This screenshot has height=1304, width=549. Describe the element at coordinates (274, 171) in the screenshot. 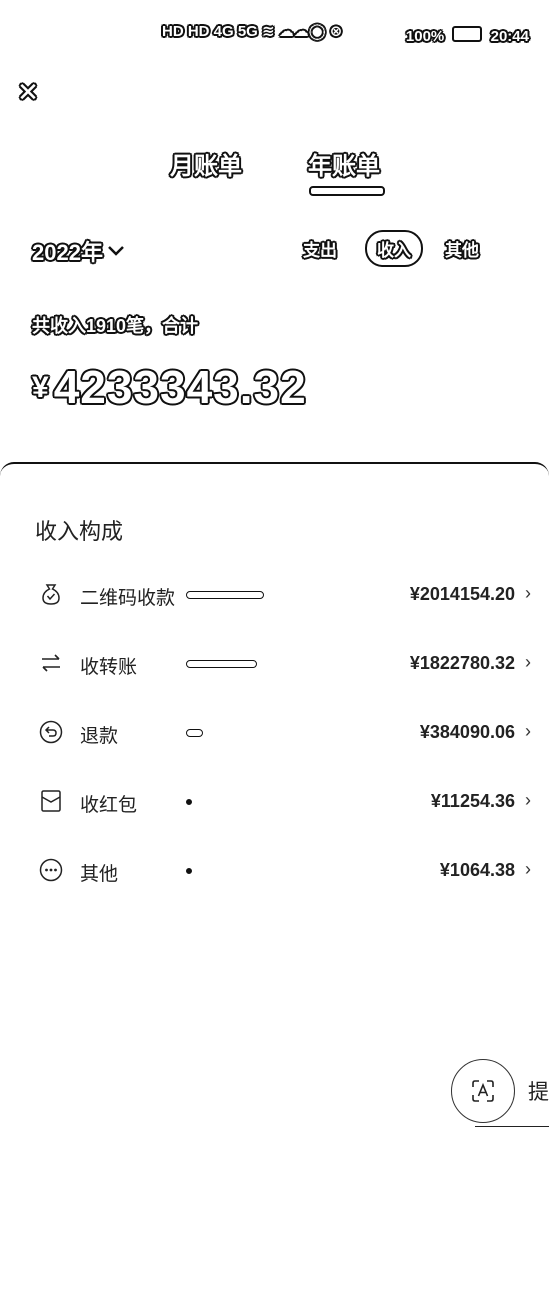

I see `bill-tabs: 月账单 年账单` at that location.